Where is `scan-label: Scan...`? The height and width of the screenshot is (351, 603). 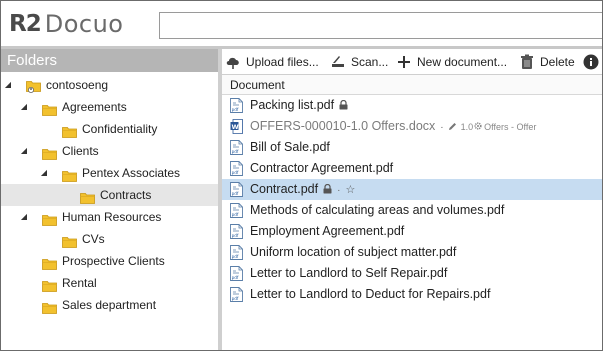 scan-label: Scan... is located at coordinates (370, 61).